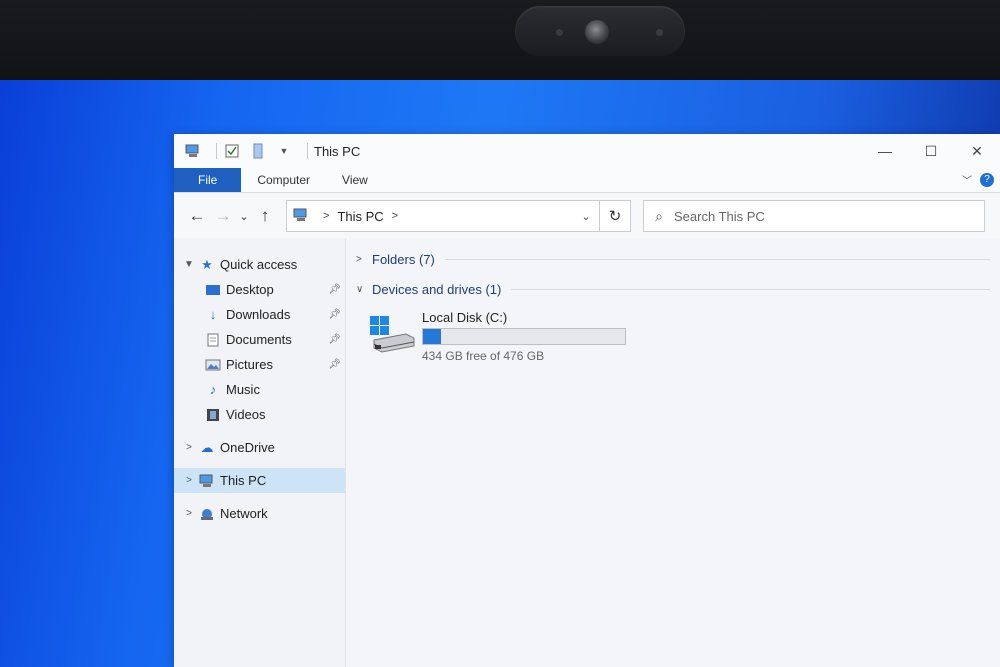  Describe the element at coordinates (244, 216) in the screenshot. I see `recent-locations-dropdown: ⌄` at that location.